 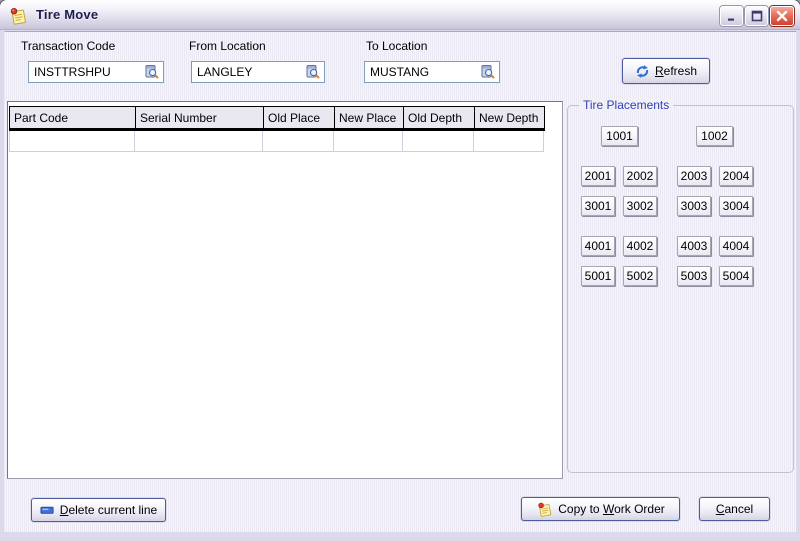 I want to click on tire-placements-title: Tire Placements, so click(x=626, y=105).